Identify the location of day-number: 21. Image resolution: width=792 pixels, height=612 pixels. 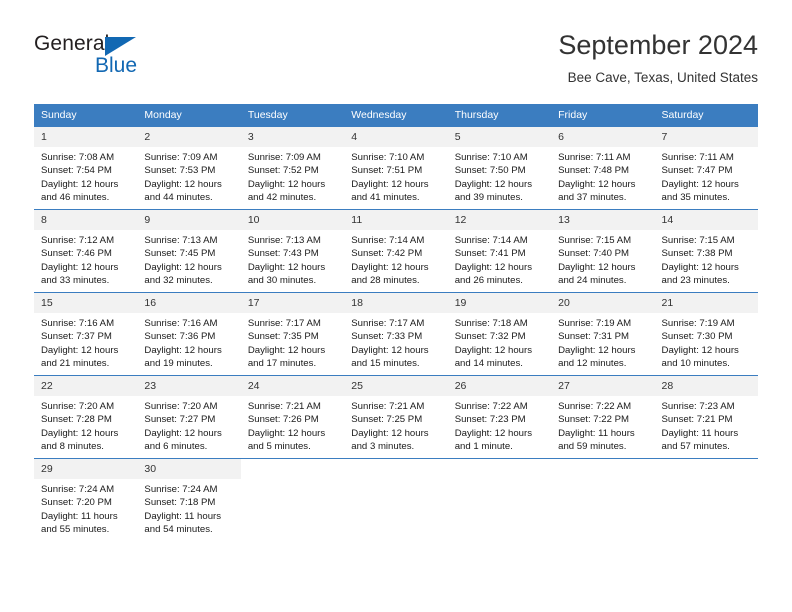
(706, 303).